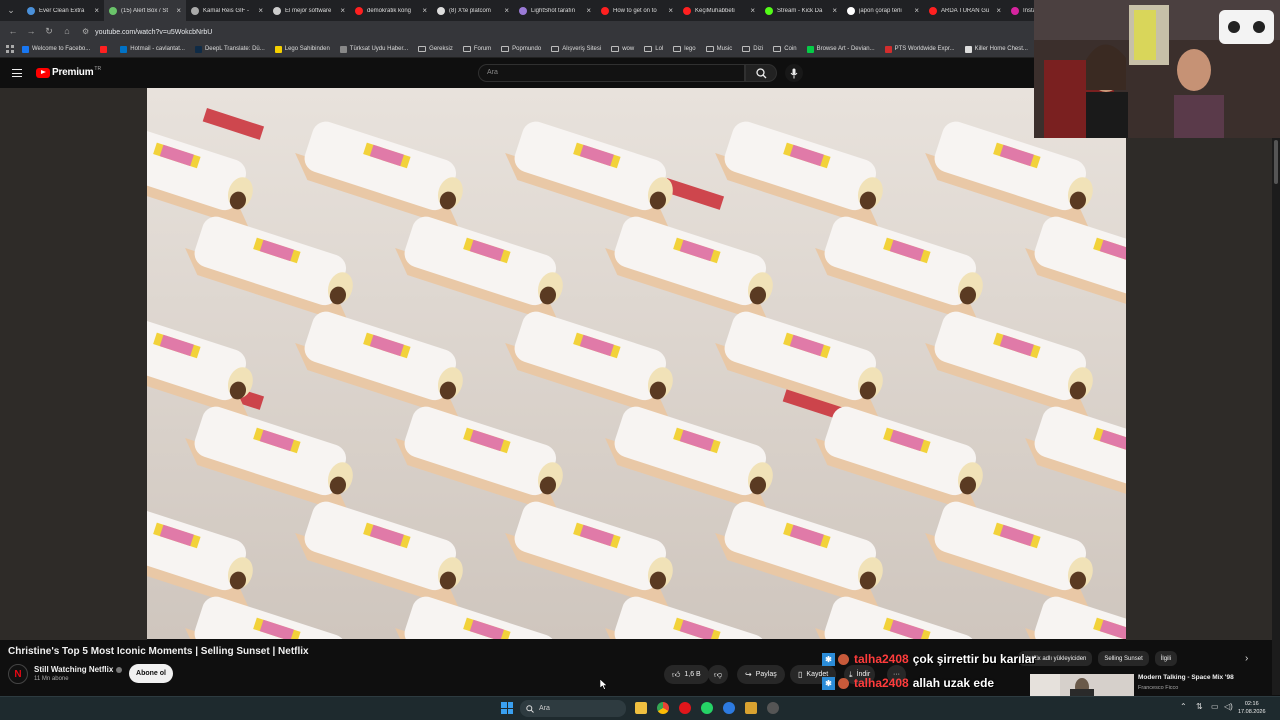 Image resolution: width=1280 pixels, height=720 pixels. Describe the element at coordinates (1123, 658) in the screenshot. I see `filter-chip: Selling Sunset` at that location.